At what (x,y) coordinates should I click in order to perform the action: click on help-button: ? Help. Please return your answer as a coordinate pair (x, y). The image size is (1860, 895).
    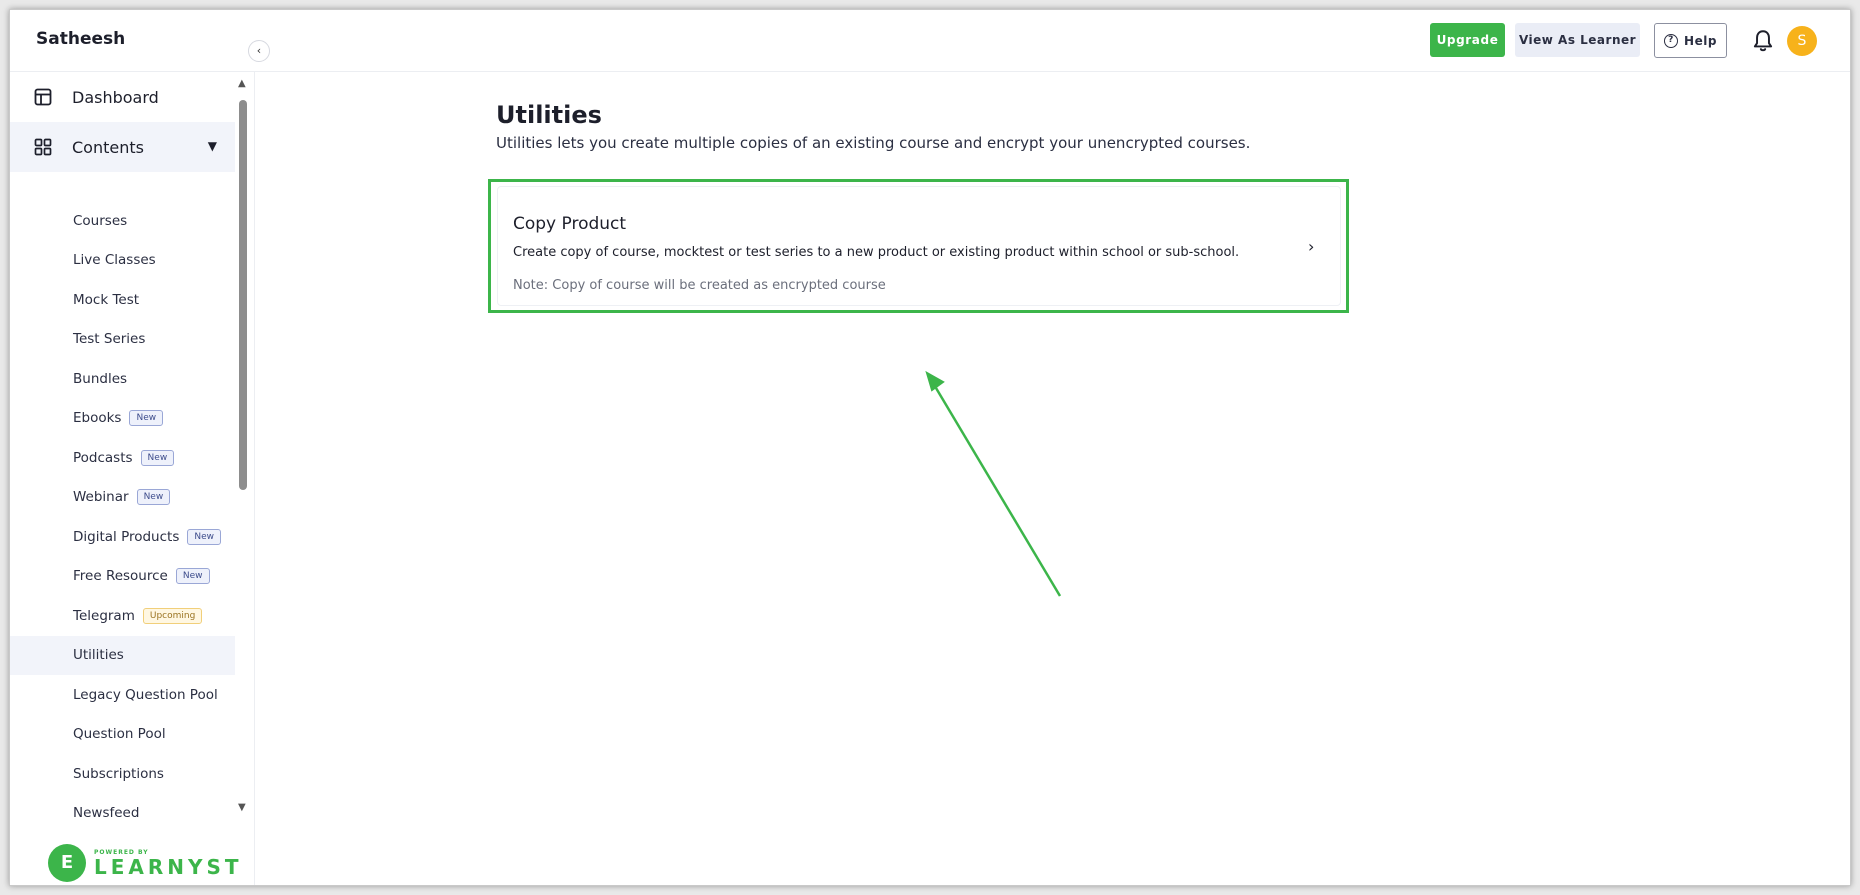
    Looking at the image, I should click on (1690, 40).